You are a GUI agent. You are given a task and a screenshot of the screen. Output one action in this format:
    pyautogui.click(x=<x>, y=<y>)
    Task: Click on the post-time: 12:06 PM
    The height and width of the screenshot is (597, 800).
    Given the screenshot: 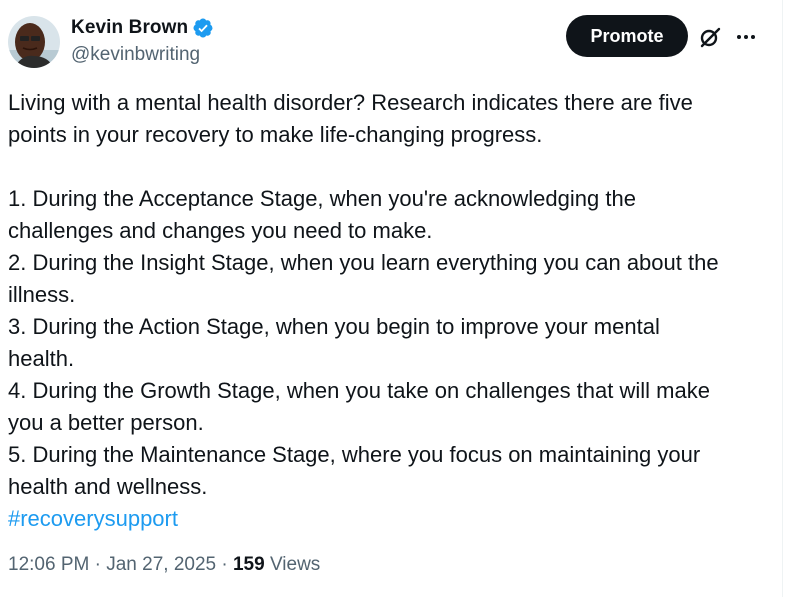 What is the action you would take?
    pyautogui.click(x=48, y=564)
    